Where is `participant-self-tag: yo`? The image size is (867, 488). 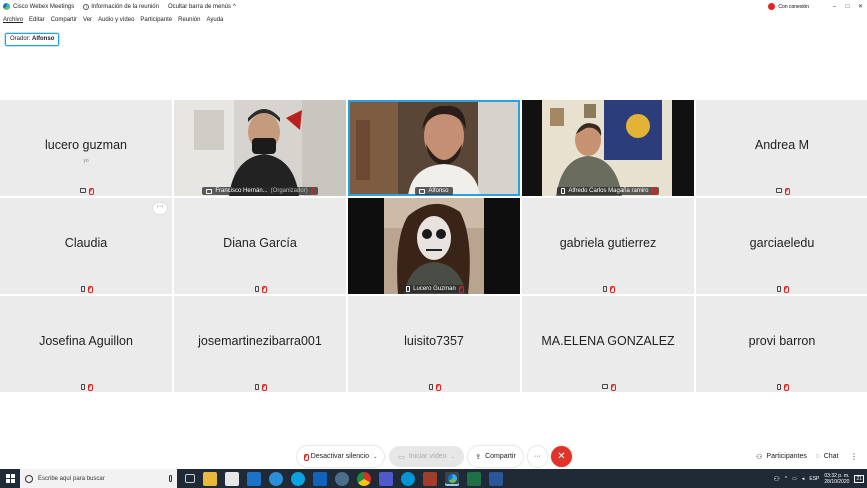 participant-self-tag: yo is located at coordinates (86, 161).